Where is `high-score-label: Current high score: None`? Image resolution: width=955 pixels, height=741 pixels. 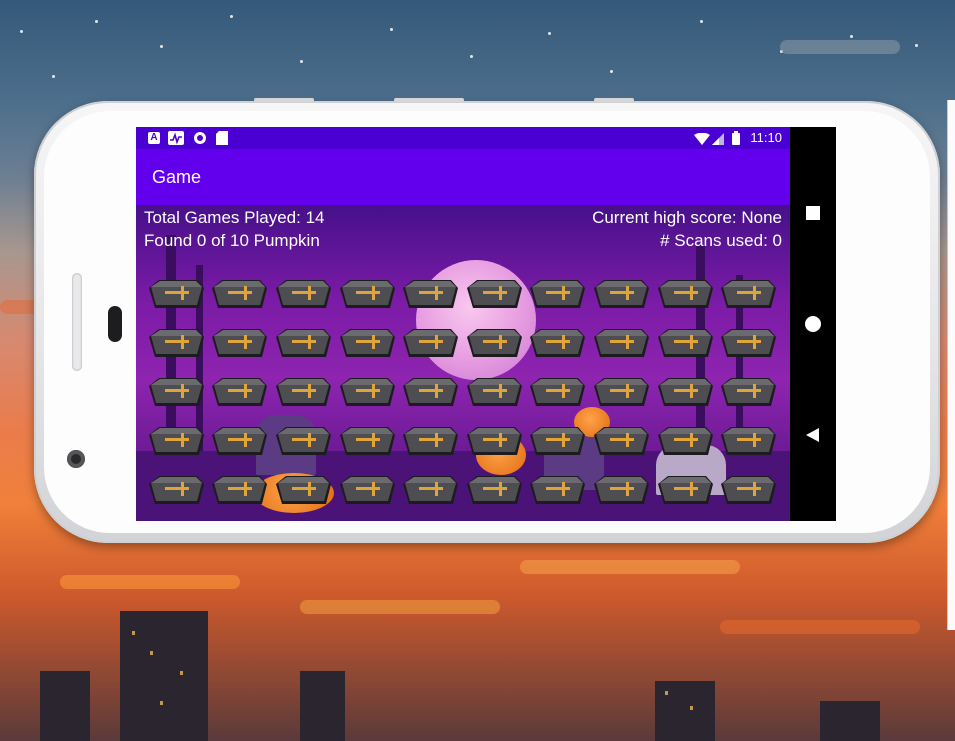
high-score-label: Current high score: None is located at coordinates (687, 217).